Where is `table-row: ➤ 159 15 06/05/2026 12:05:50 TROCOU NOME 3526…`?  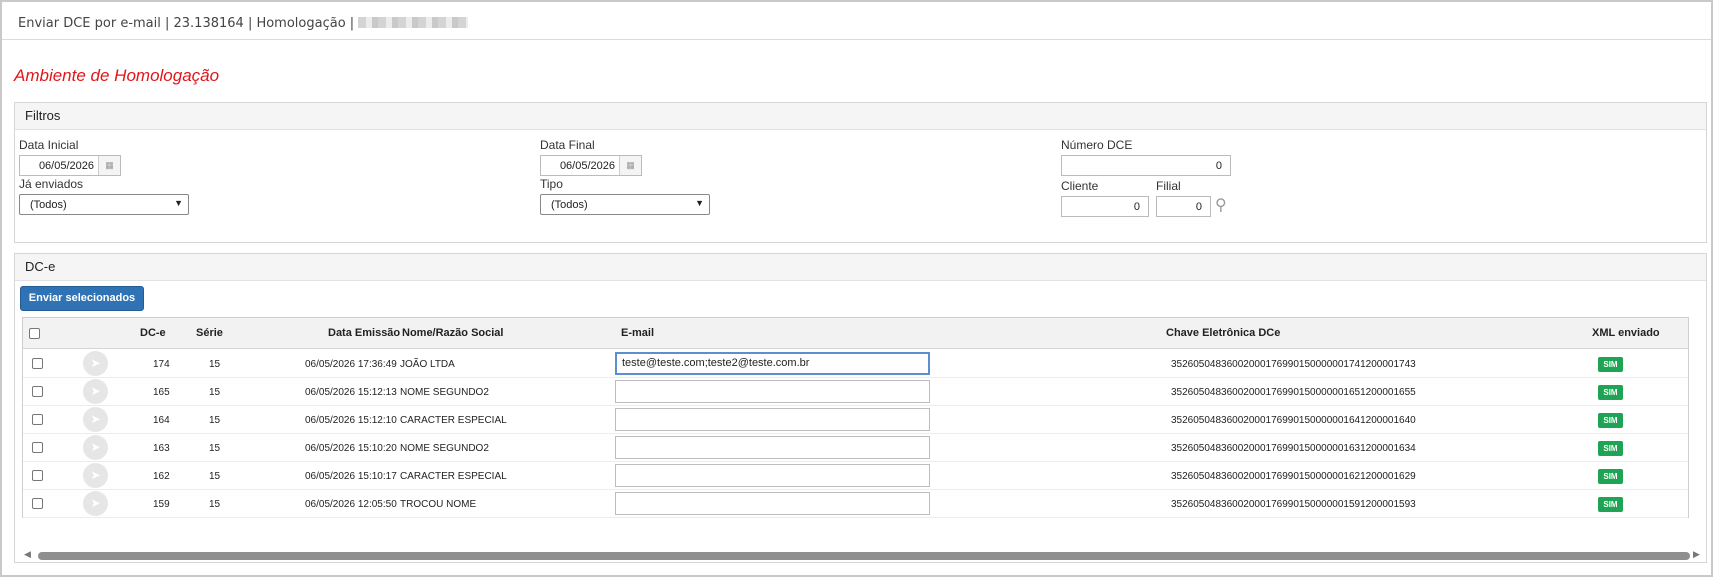
table-row: ➤ 159 15 06/05/2026 12:05:50 TROCOU NOME 3526… is located at coordinates (855, 504).